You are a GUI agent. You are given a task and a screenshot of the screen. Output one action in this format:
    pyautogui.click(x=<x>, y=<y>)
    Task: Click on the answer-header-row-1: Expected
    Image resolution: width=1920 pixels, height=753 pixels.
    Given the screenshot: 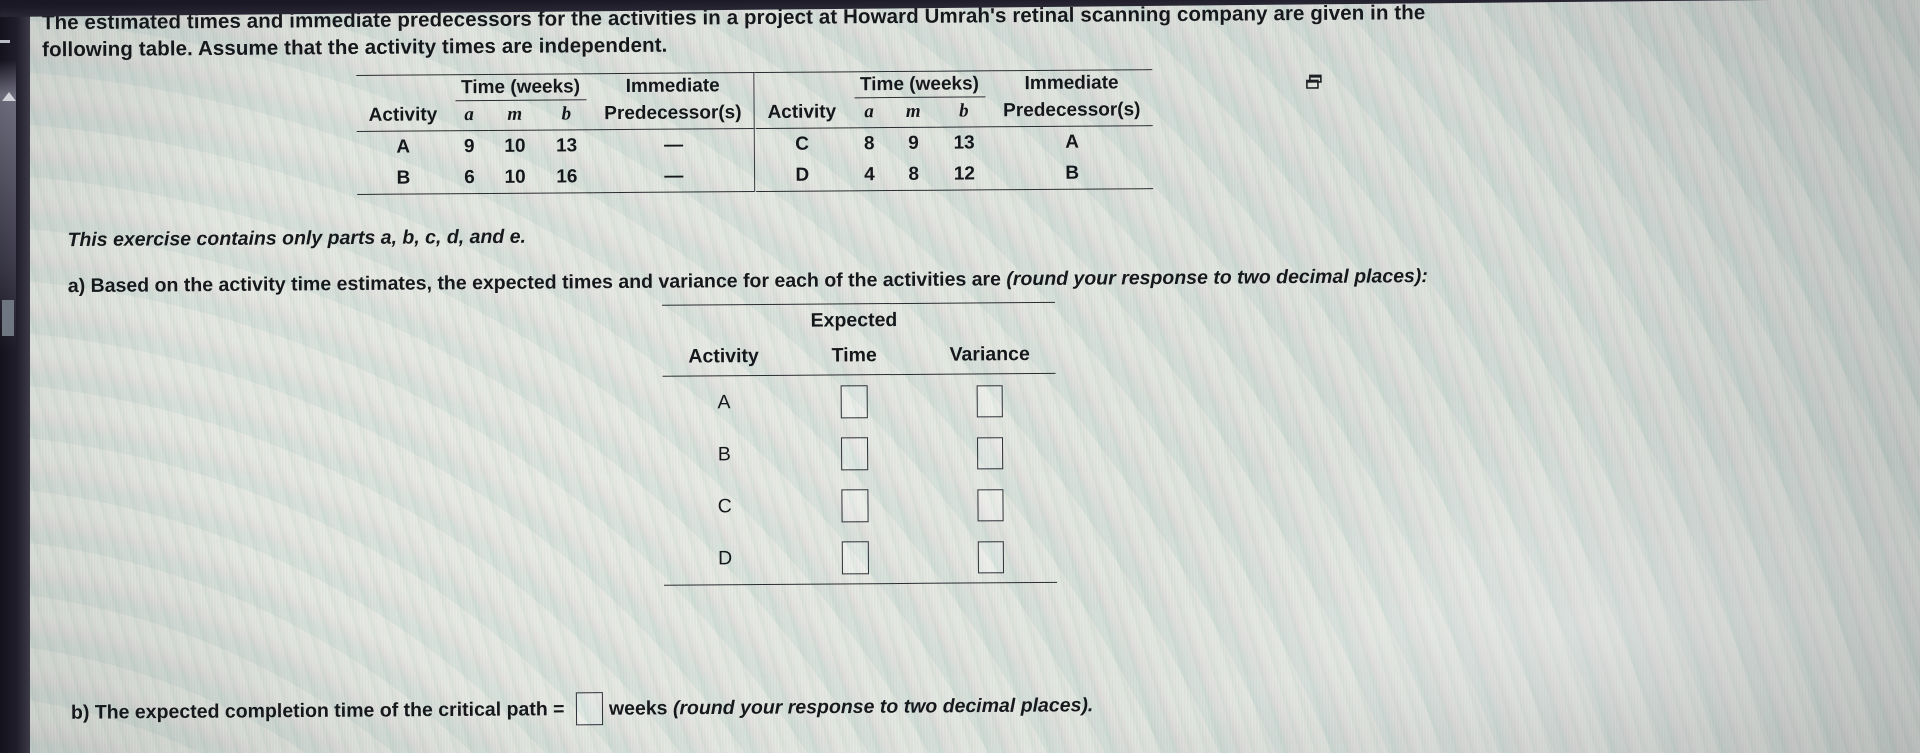 What is the action you would take?
    pyautogui.click(x=859, y=321)
    